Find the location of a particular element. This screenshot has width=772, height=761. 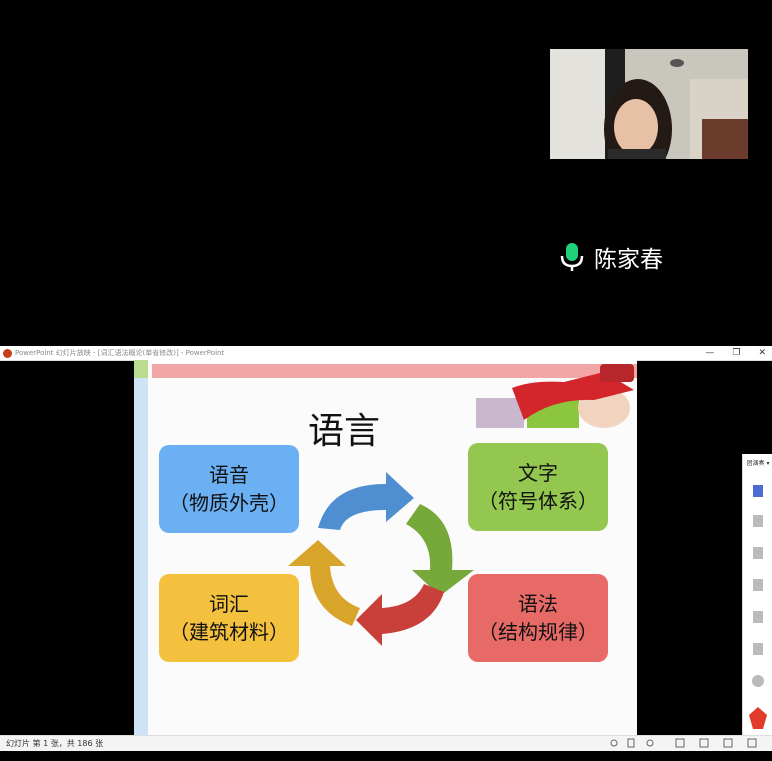

cycle-arrow-blue is located at coordinates (366, 501).